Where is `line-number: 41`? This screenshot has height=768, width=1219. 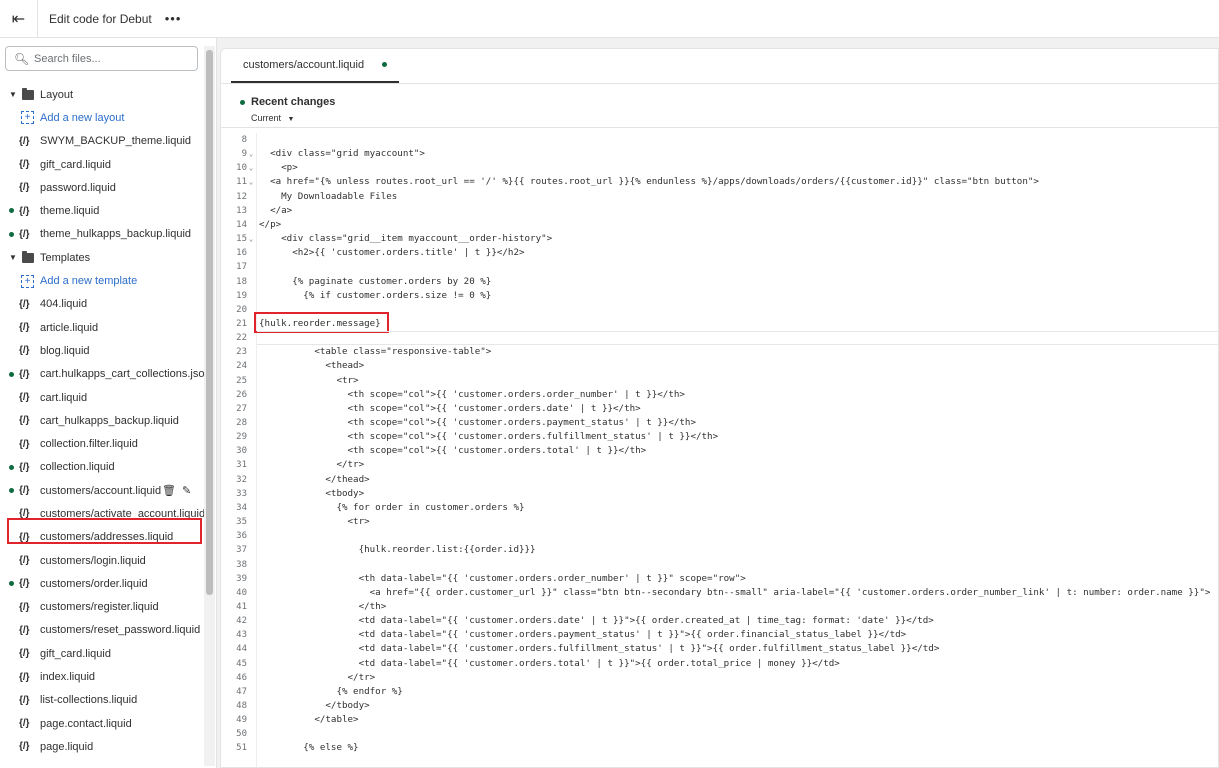 line-number: 41 is located at coordinates (239, 607).